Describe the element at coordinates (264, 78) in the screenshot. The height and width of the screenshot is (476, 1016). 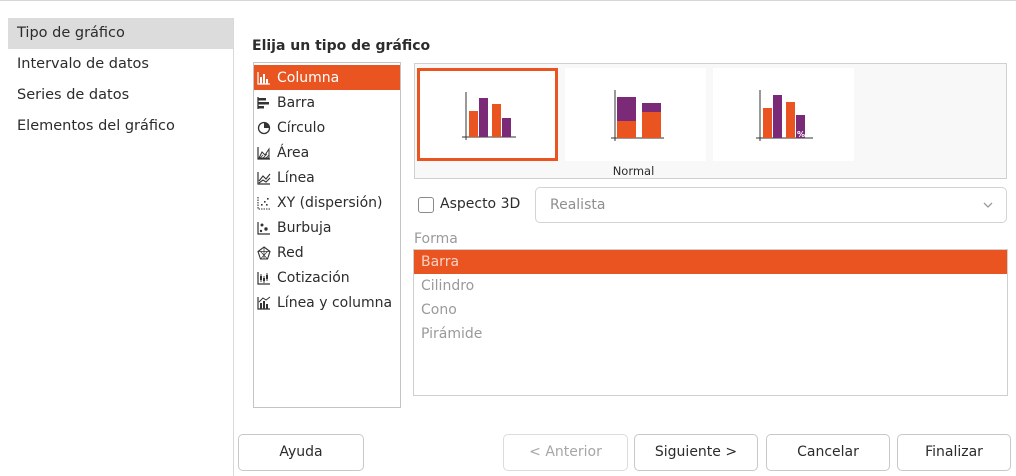
I see `column-chart-icon` at that location.